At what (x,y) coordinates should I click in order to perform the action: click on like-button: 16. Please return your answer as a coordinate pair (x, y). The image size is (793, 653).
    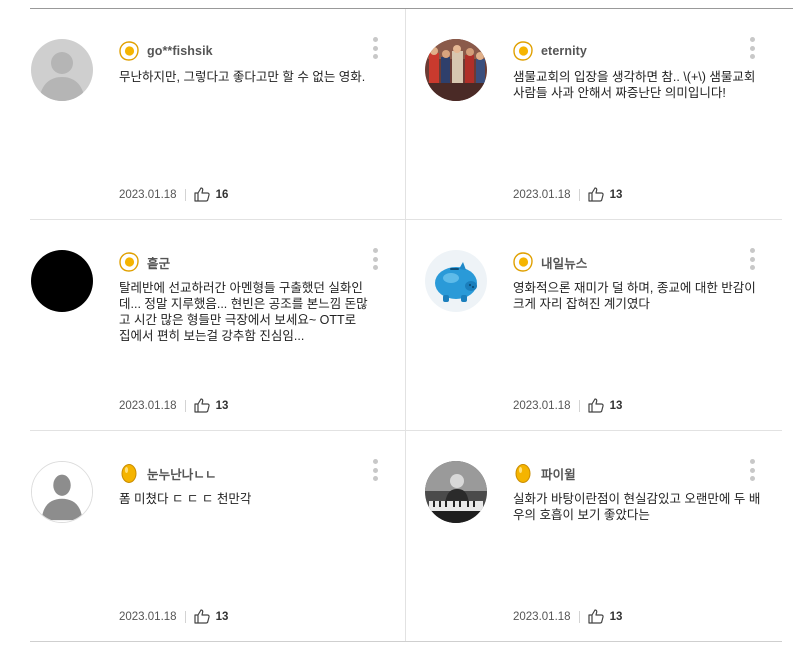
    Looking at the image, I should click on (211, 194).